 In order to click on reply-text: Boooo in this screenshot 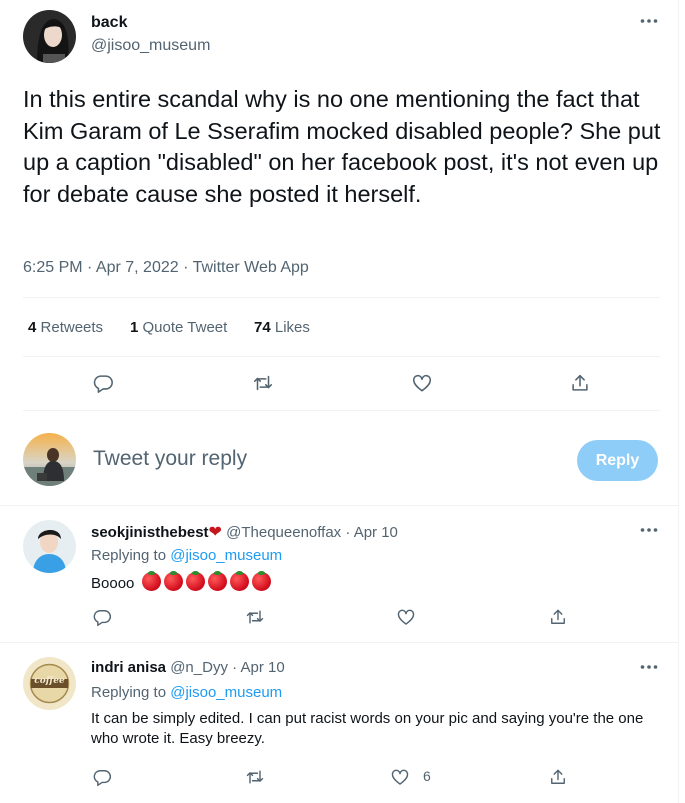, I will do `click(181, 581)`.